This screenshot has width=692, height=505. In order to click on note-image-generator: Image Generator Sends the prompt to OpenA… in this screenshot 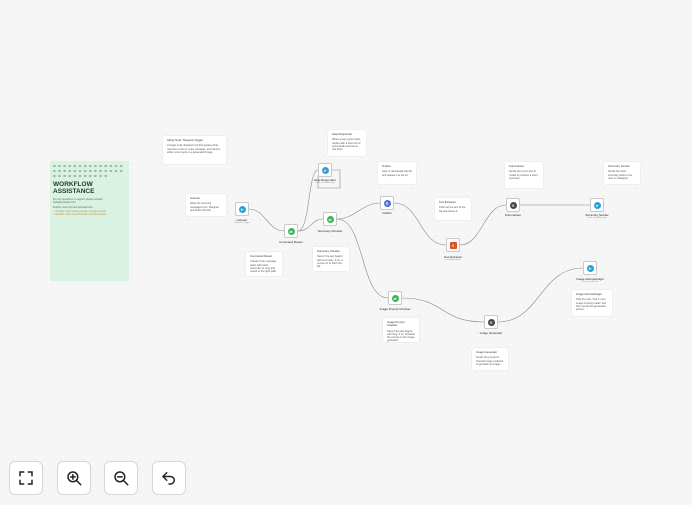, I will do `click(490, 359)`.